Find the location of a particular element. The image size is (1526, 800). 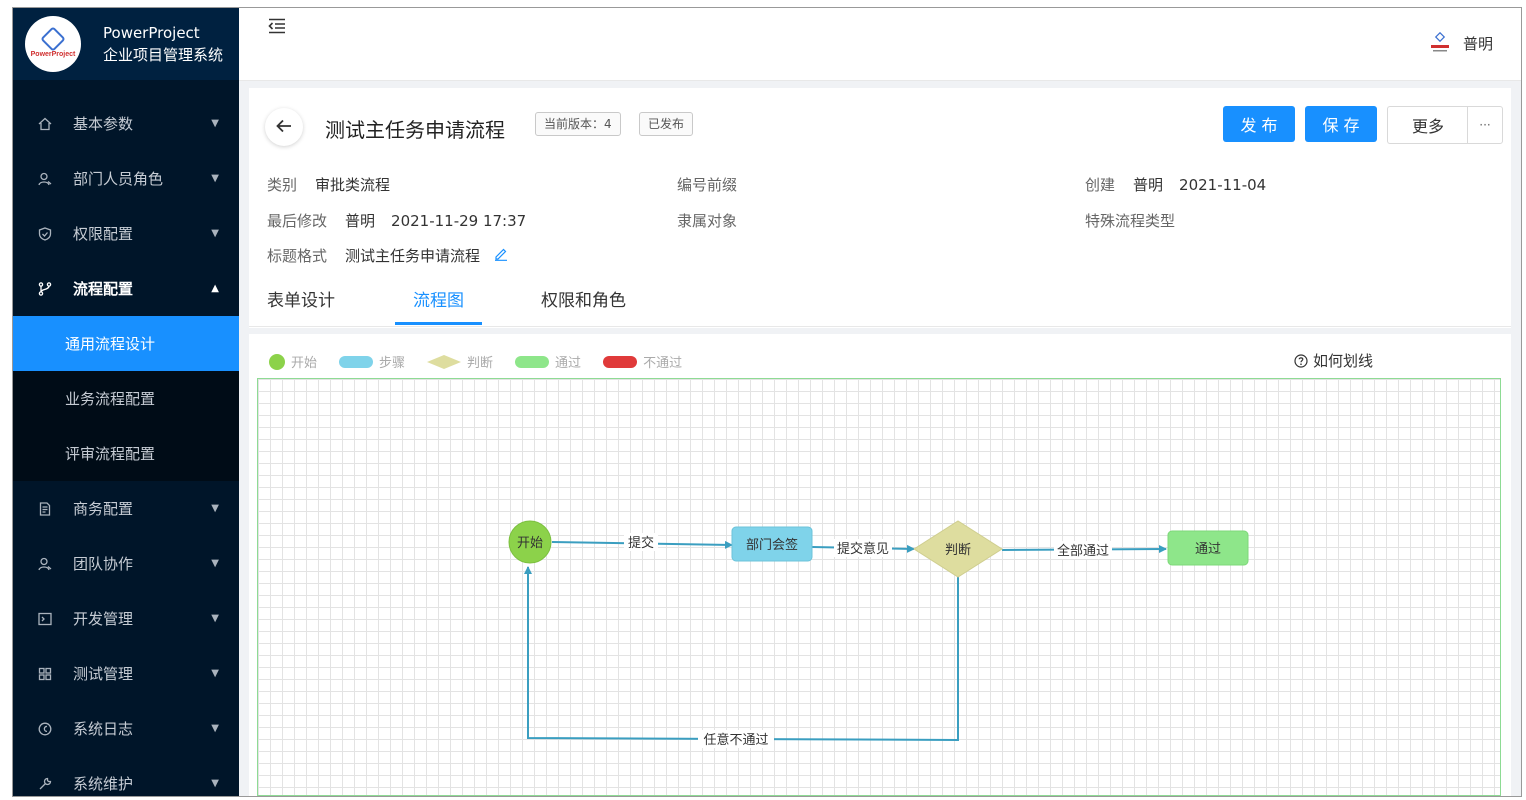

home-icon is located at coordinates (45, 124).